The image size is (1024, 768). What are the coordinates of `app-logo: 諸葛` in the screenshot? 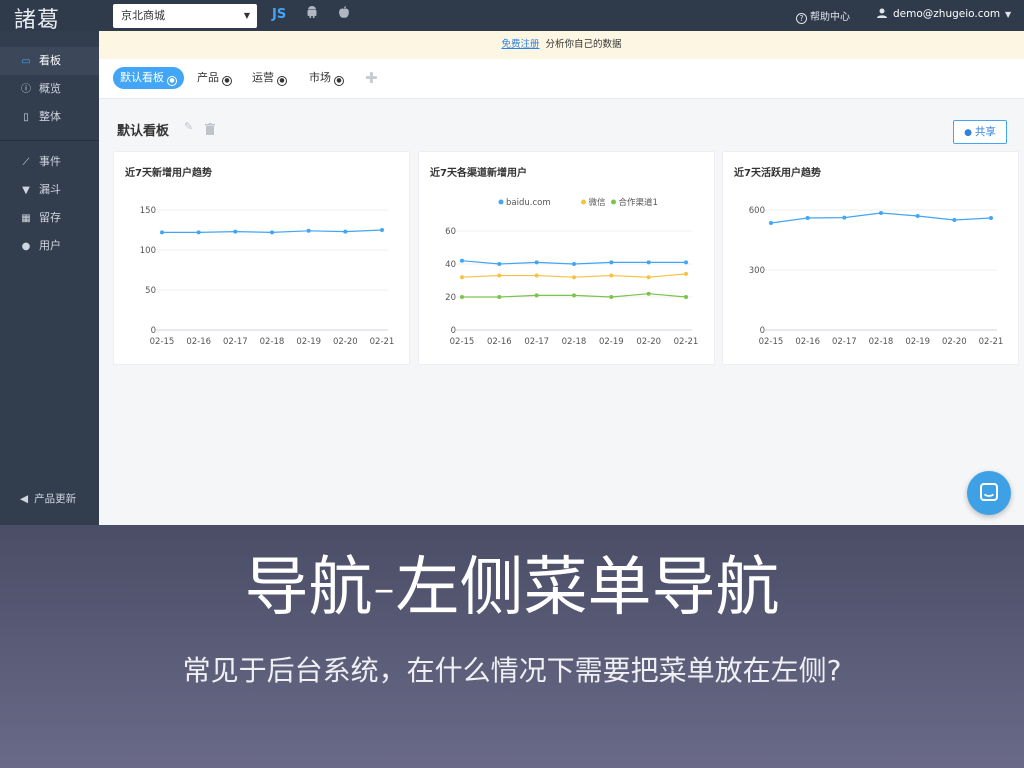 It's located at (37, 18).